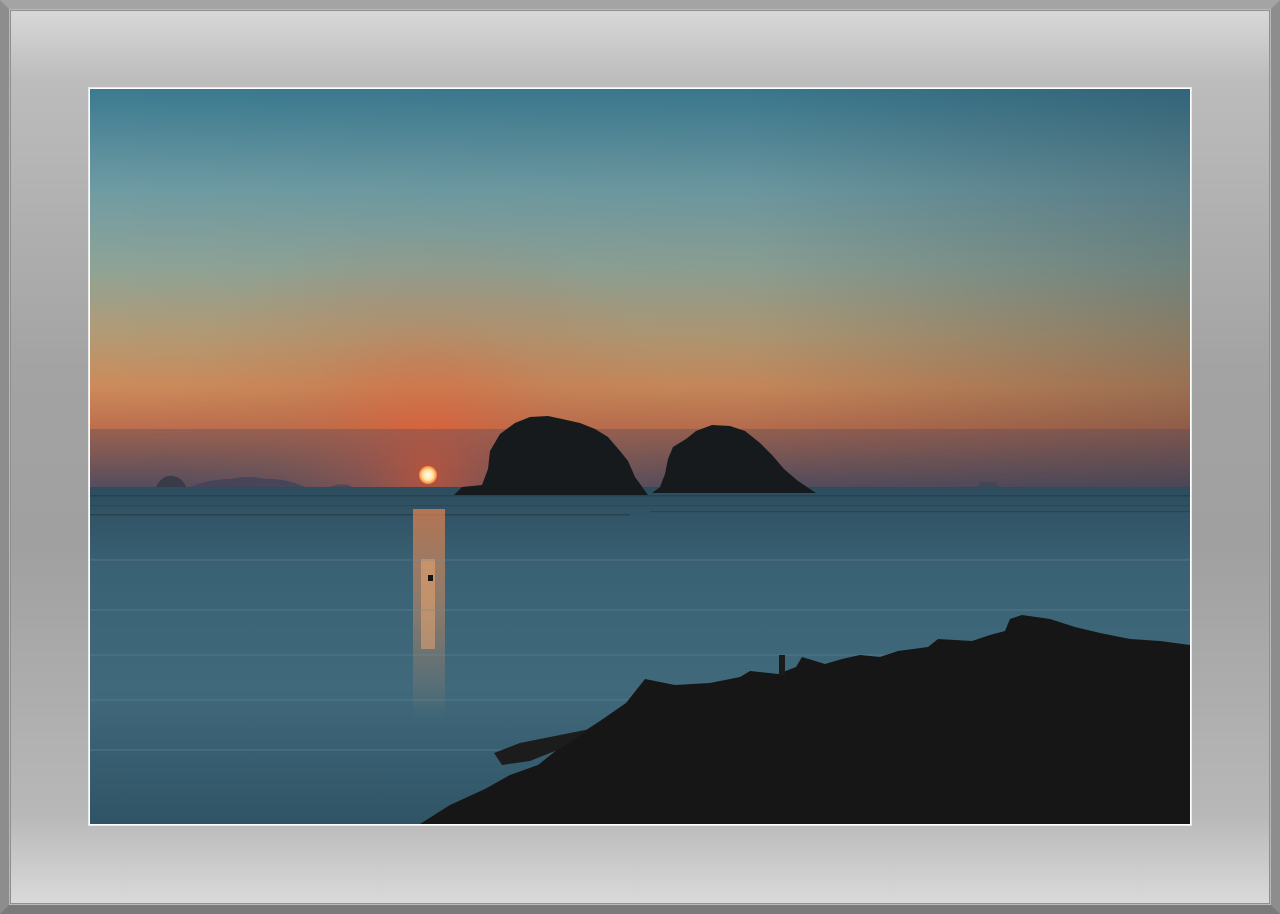 This screenshot has width=1280, height=914. Describe the element at coordinates (782, 665) in the screenshot. I see `rock-post` at that location.